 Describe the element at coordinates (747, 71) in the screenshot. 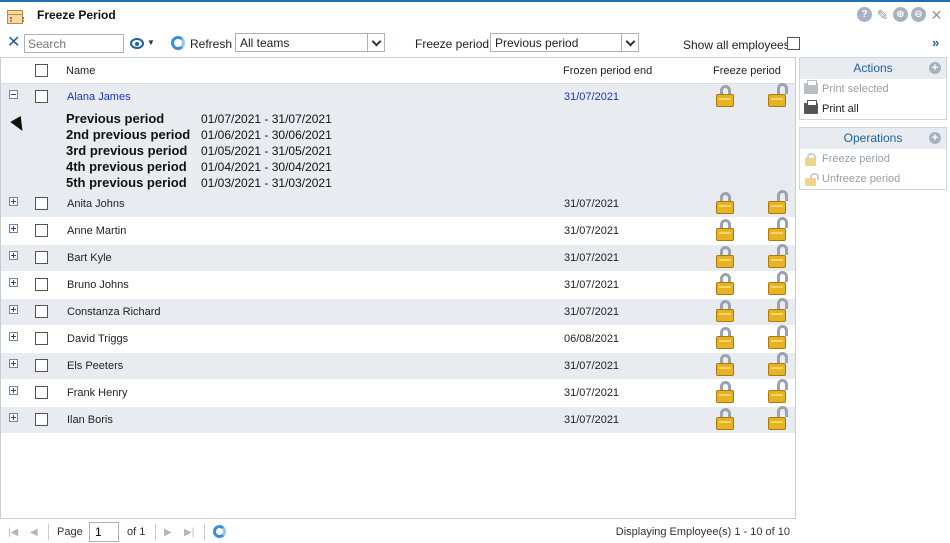

I see `column-header-freeze-period: Freeze period` at that location.